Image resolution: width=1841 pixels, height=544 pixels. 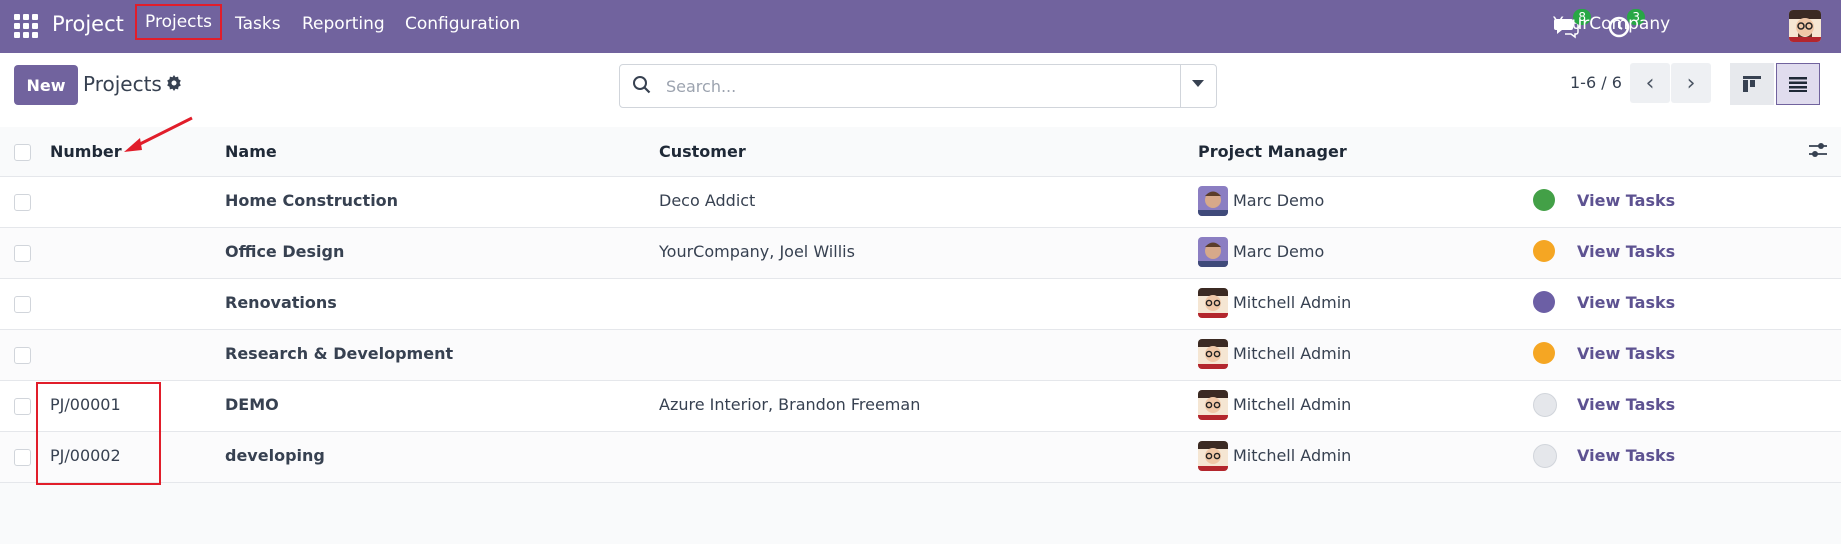 I want to click on menu-projects: Projects, so click(x=178, y=22).